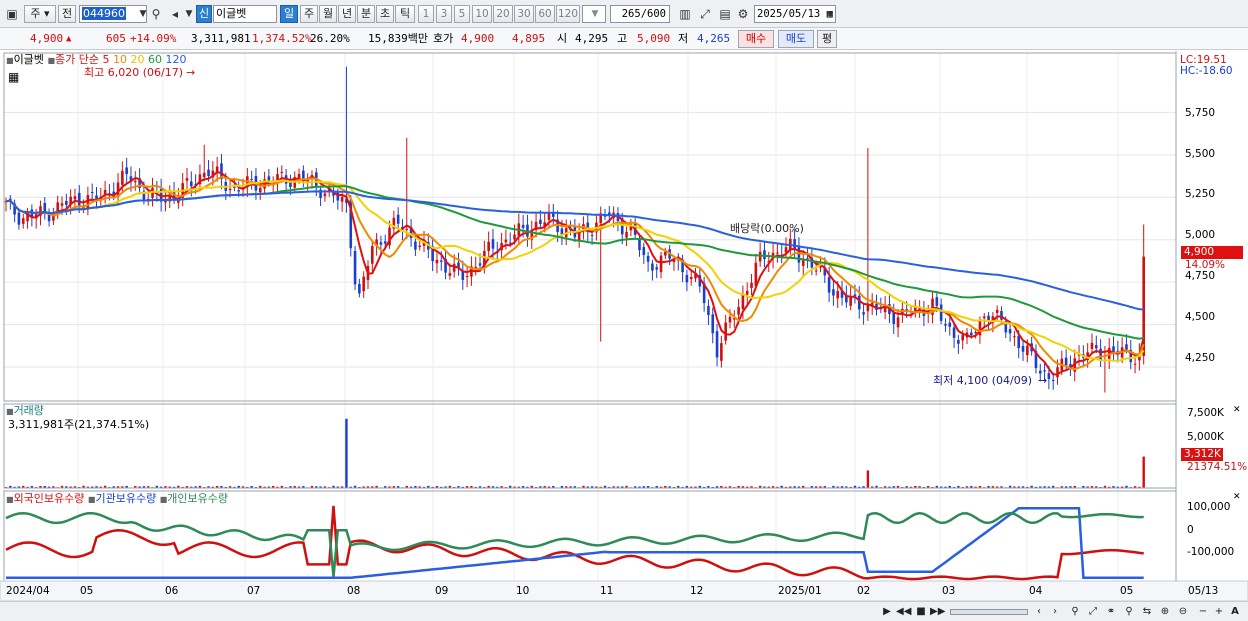 The height and width of the screenshot is (621, 1248). Describe the element at coordinates (594, 14) in the screenshot. I see `interval-custom-dropdown: ▼` at that location.